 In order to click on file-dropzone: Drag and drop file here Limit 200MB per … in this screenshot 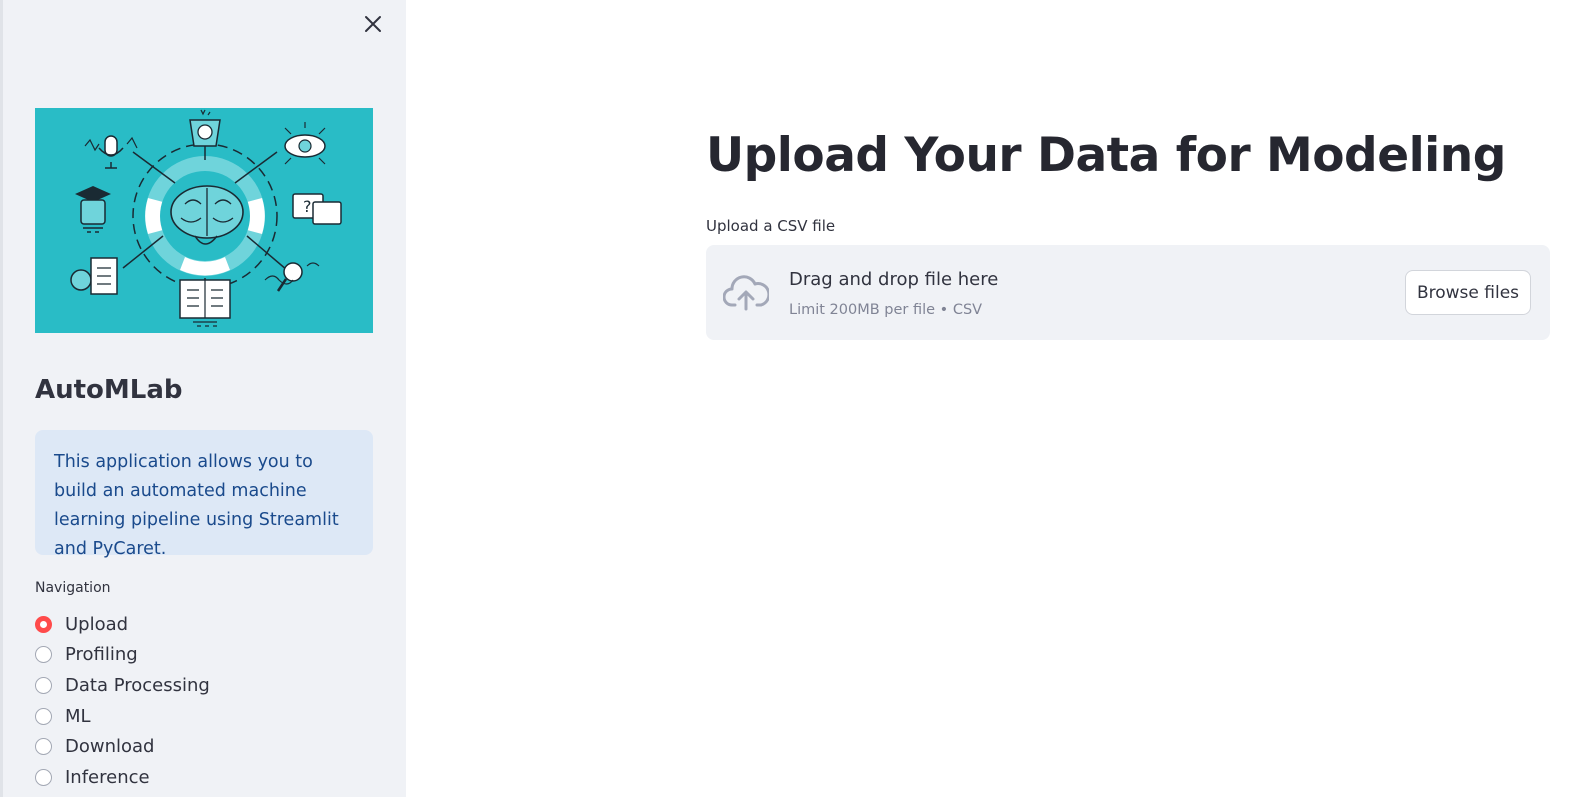, I will do `click(1128, 292)`.